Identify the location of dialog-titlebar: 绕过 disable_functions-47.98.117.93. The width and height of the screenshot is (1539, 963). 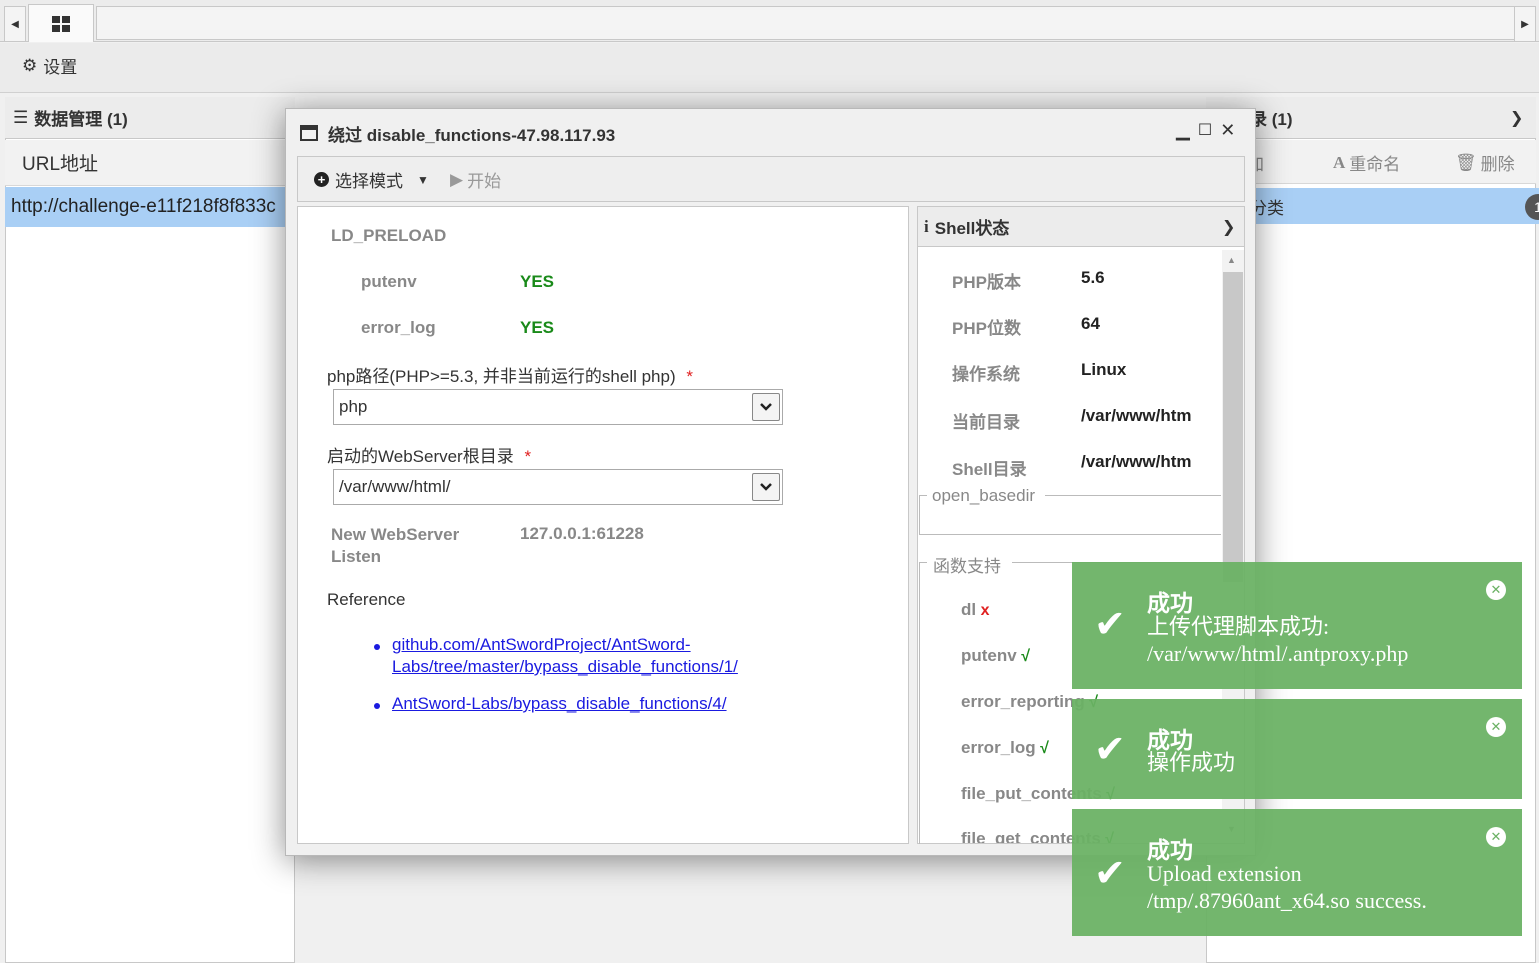
(457, 133).